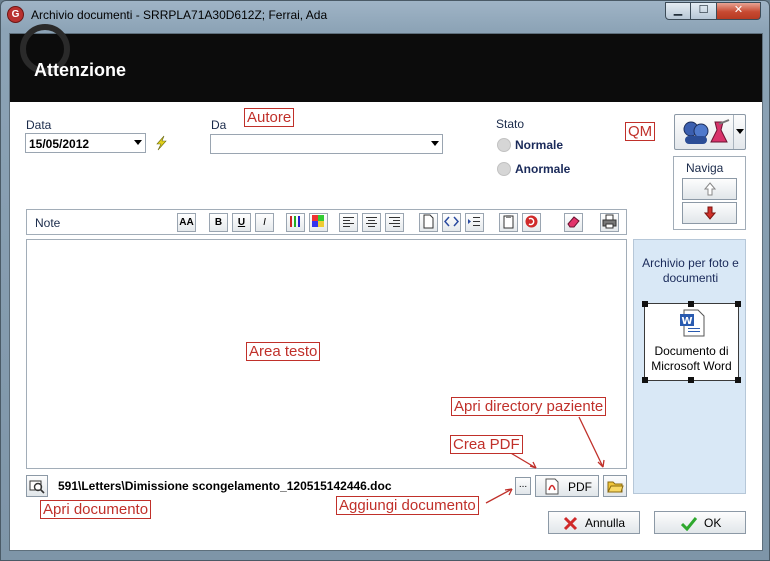 This screenshot has height=561, width=770. Describe the element at coordinates (486, 444) in the screenshot. I see `annotation-crea-pdf: Crea PDF` at that location.